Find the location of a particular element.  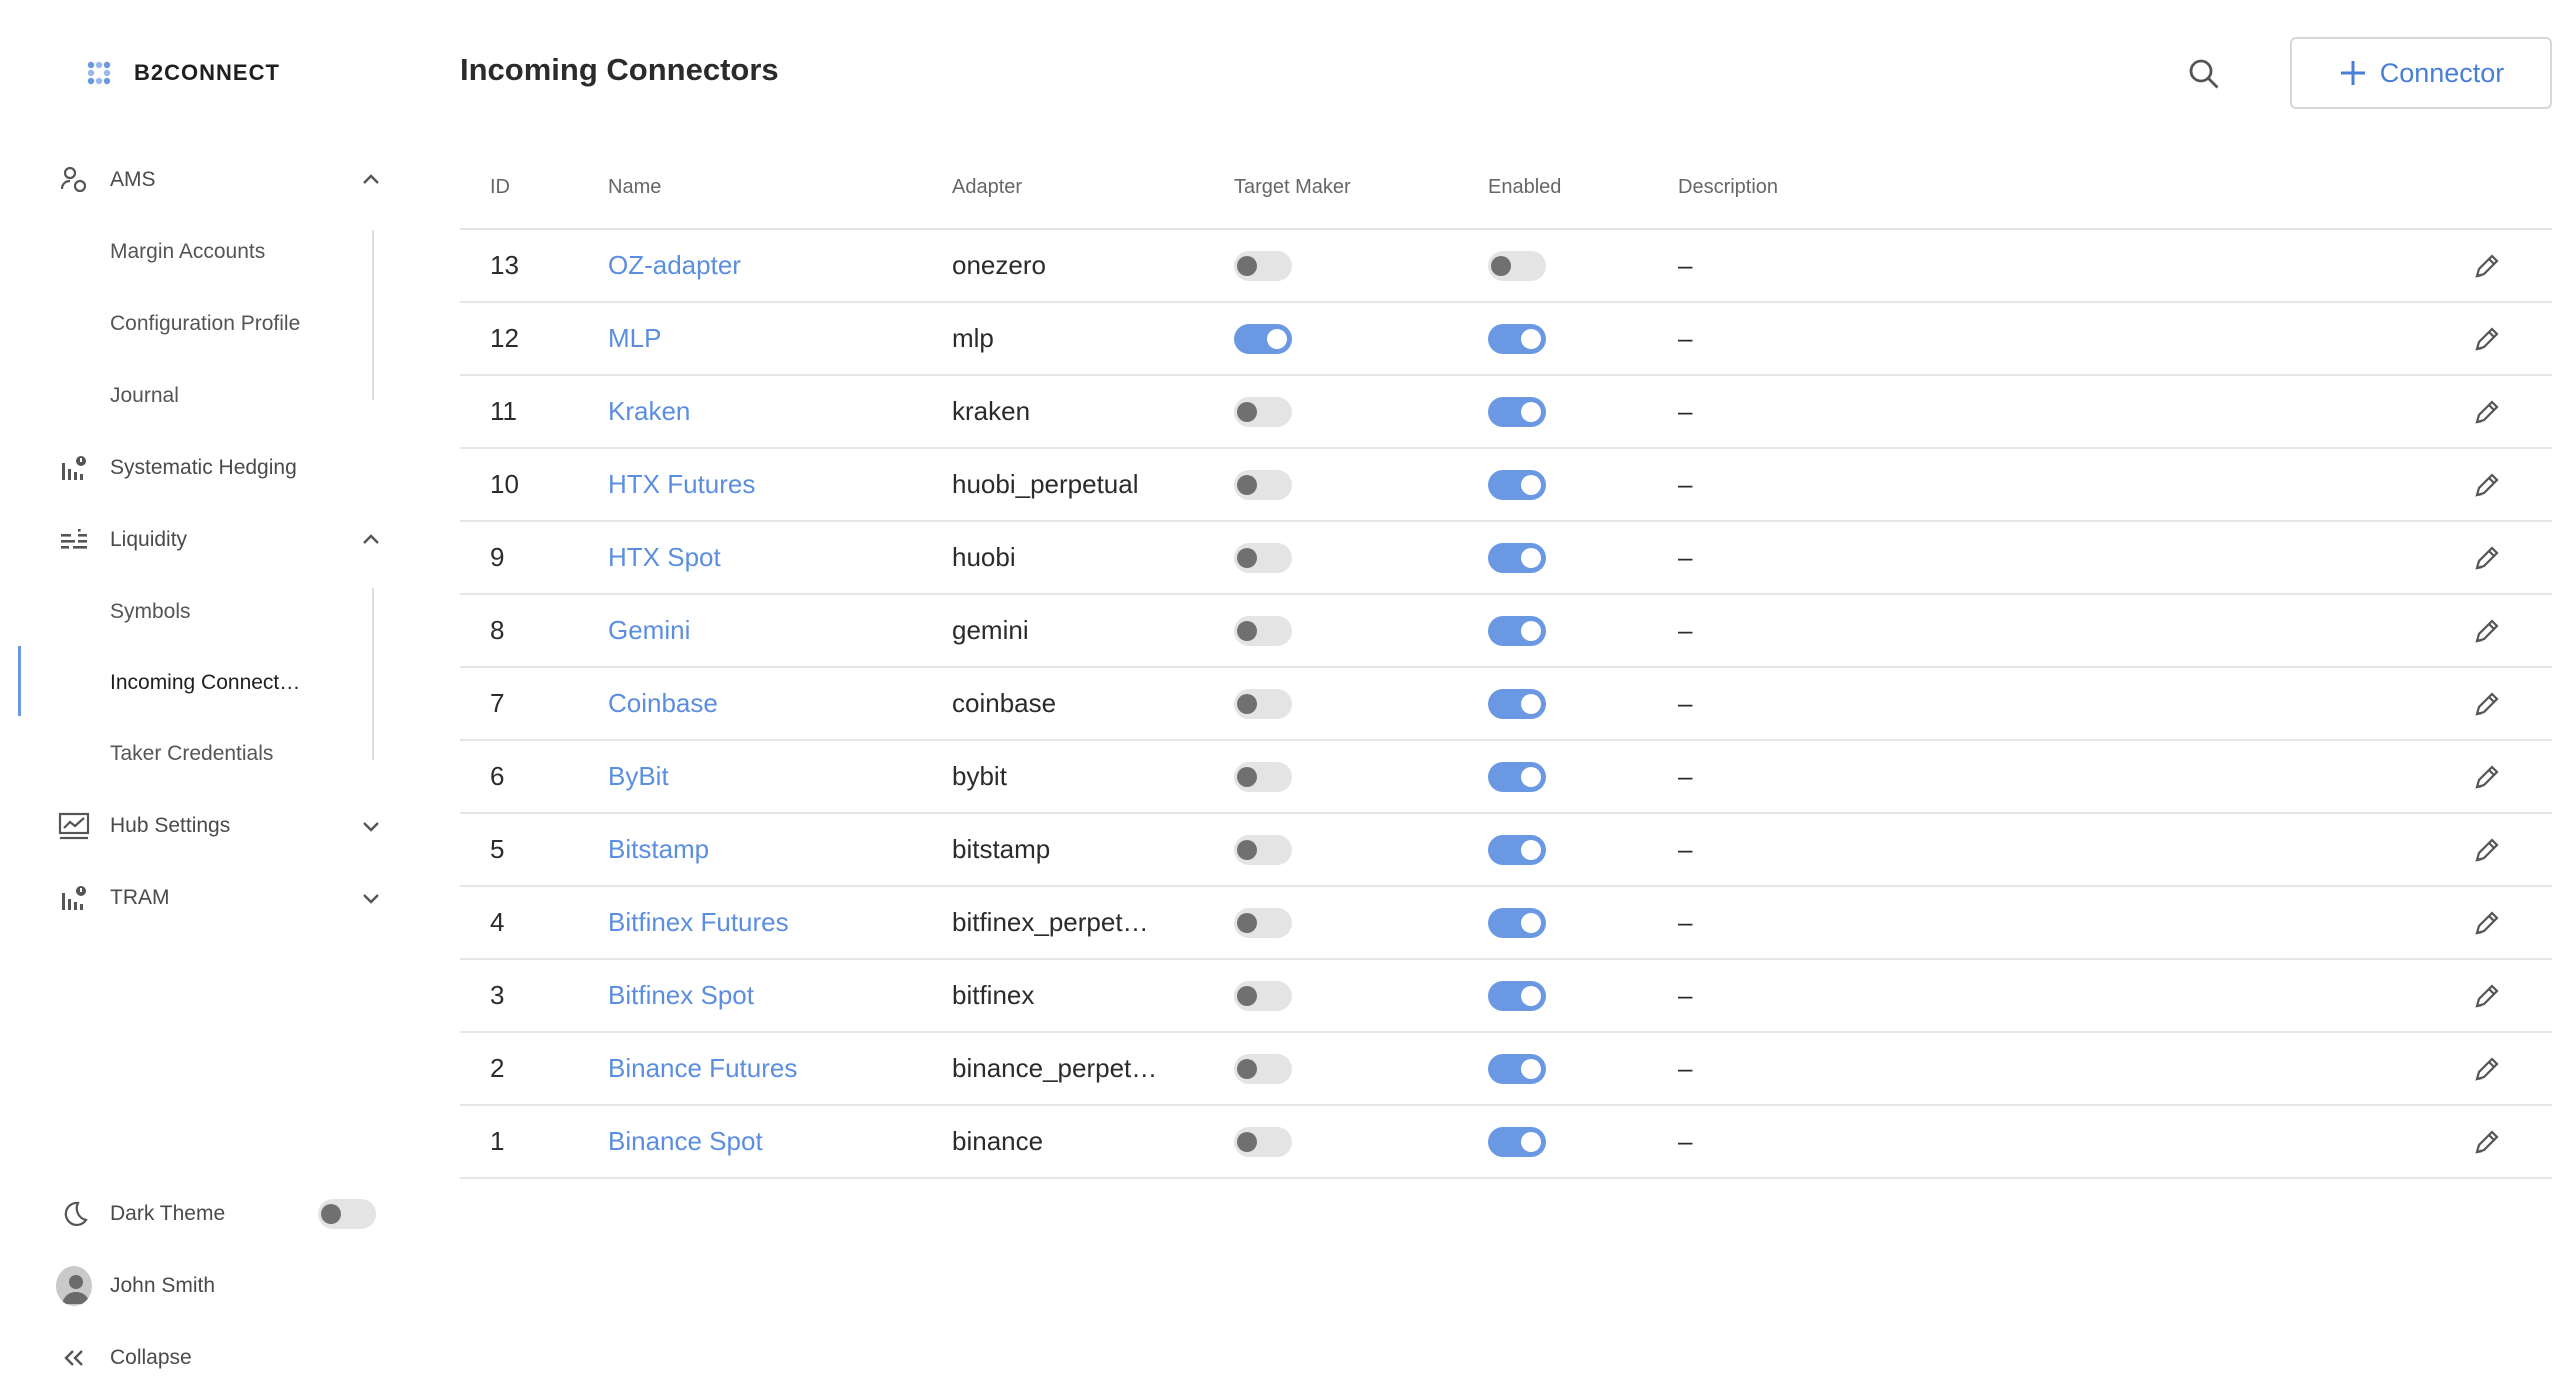

connector-name-link: HTX Futures is located at coordinates (681, 484).